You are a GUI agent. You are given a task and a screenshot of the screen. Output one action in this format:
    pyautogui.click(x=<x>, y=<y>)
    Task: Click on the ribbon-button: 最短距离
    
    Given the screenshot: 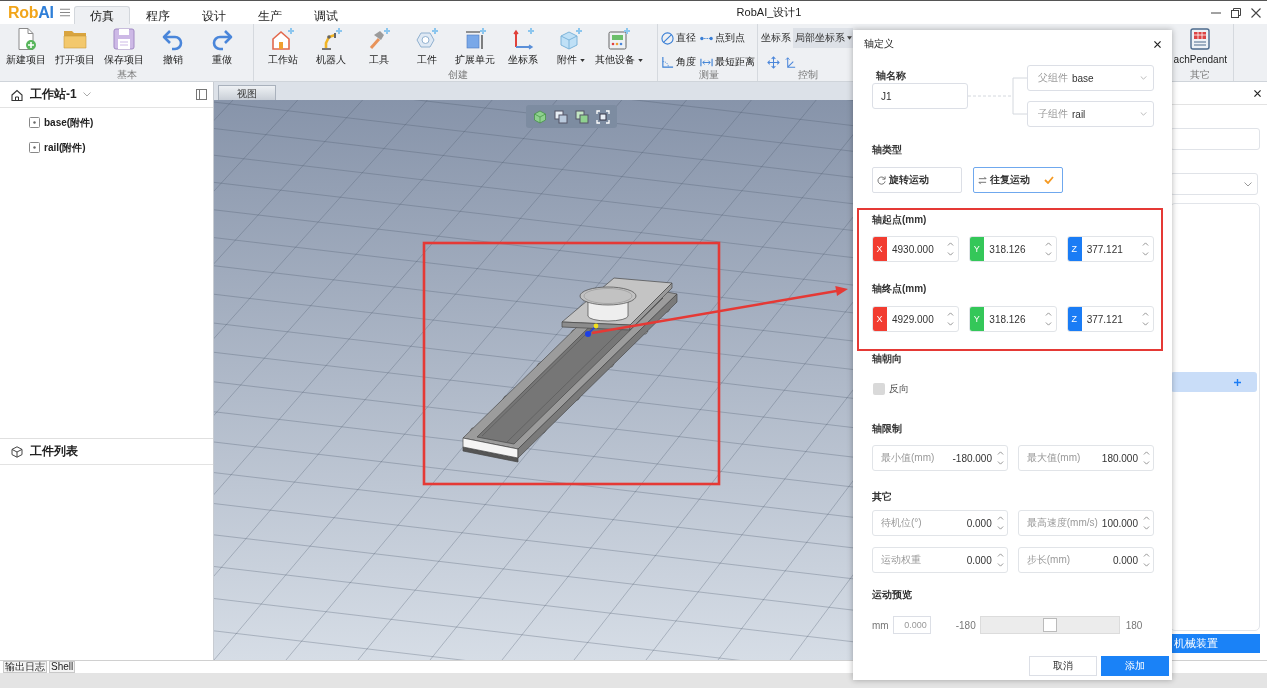 What is the action you would take?
    pyautogui.click(x=728, y=62)
    